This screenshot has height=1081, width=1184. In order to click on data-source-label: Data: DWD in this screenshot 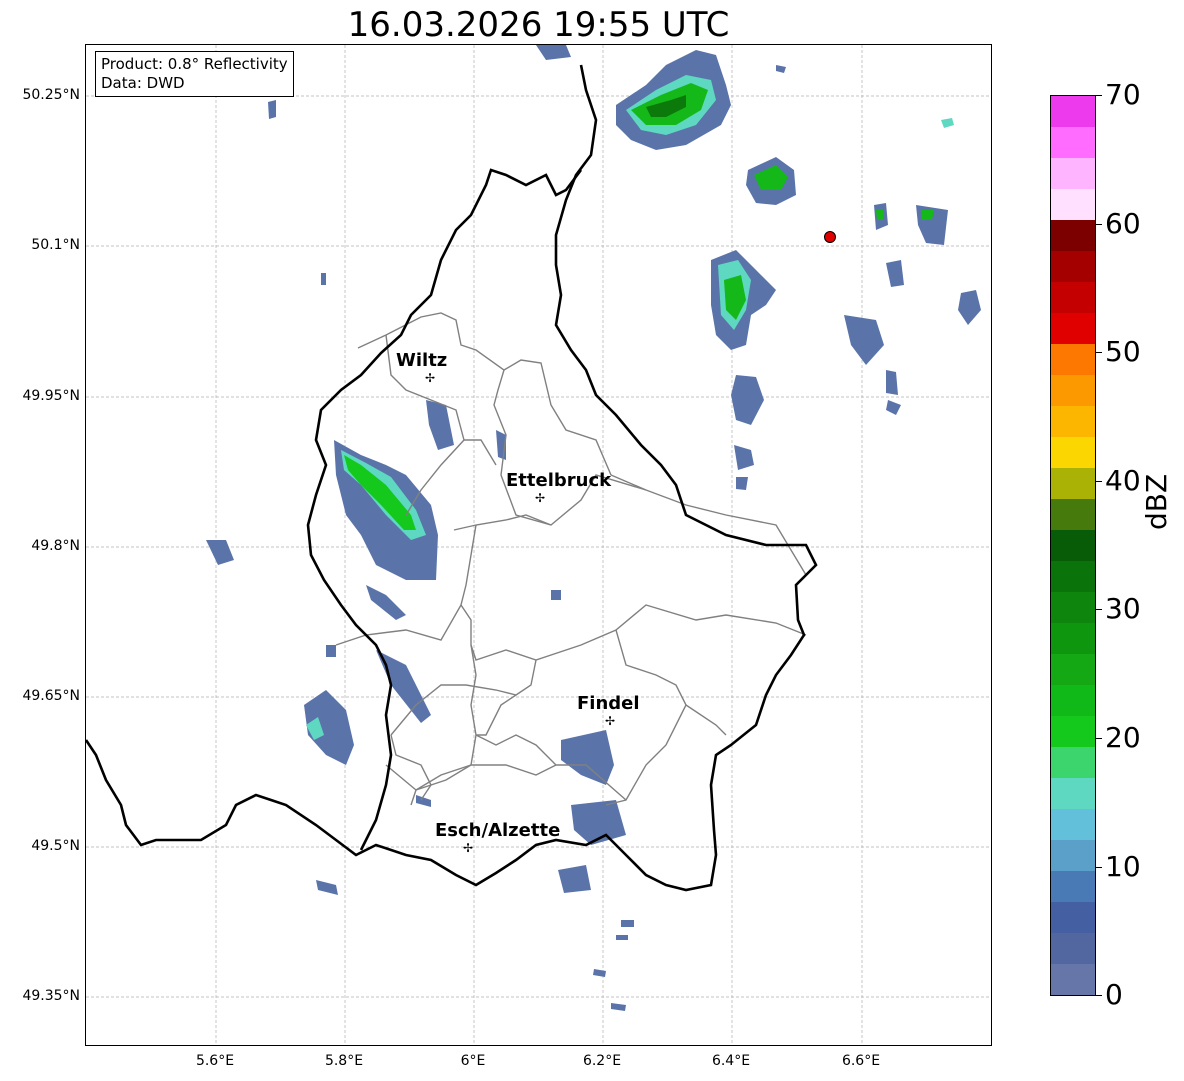, I will do `click(143, 83)`.